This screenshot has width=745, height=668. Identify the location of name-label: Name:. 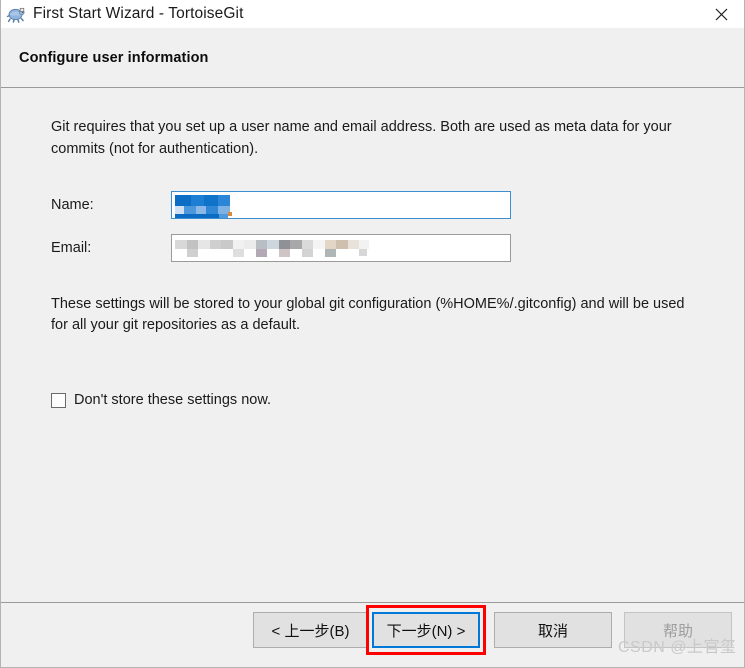
(72, 204).